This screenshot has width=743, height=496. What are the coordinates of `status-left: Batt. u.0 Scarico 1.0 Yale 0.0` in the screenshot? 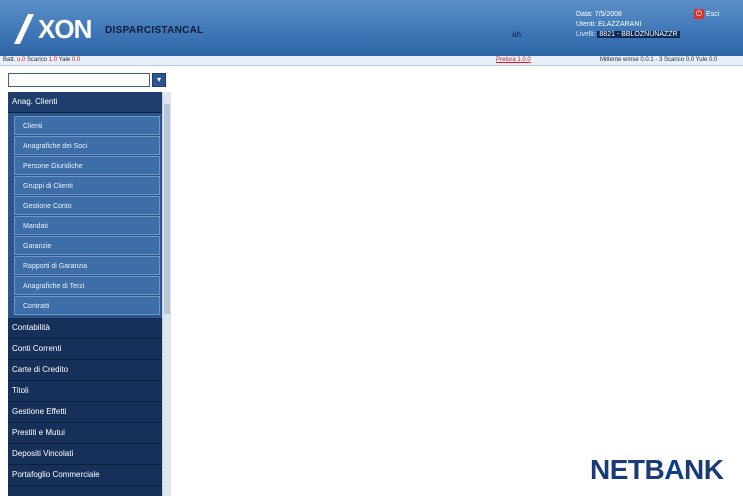 It's located at (41, 60).